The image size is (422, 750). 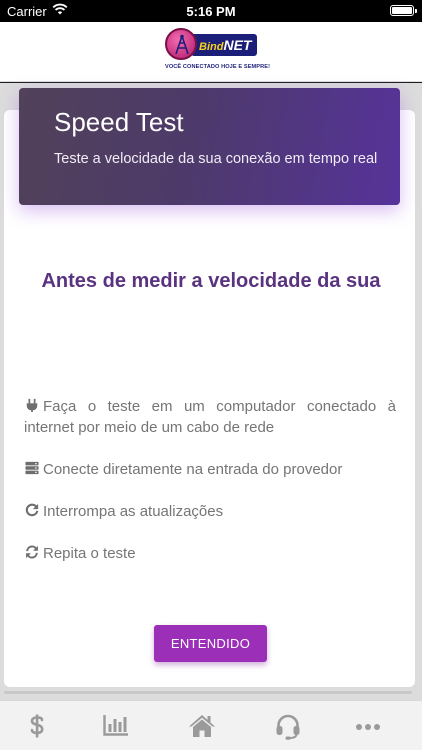 I want to click on logo-wordmark: BindNET, so click(x=224, y=45).